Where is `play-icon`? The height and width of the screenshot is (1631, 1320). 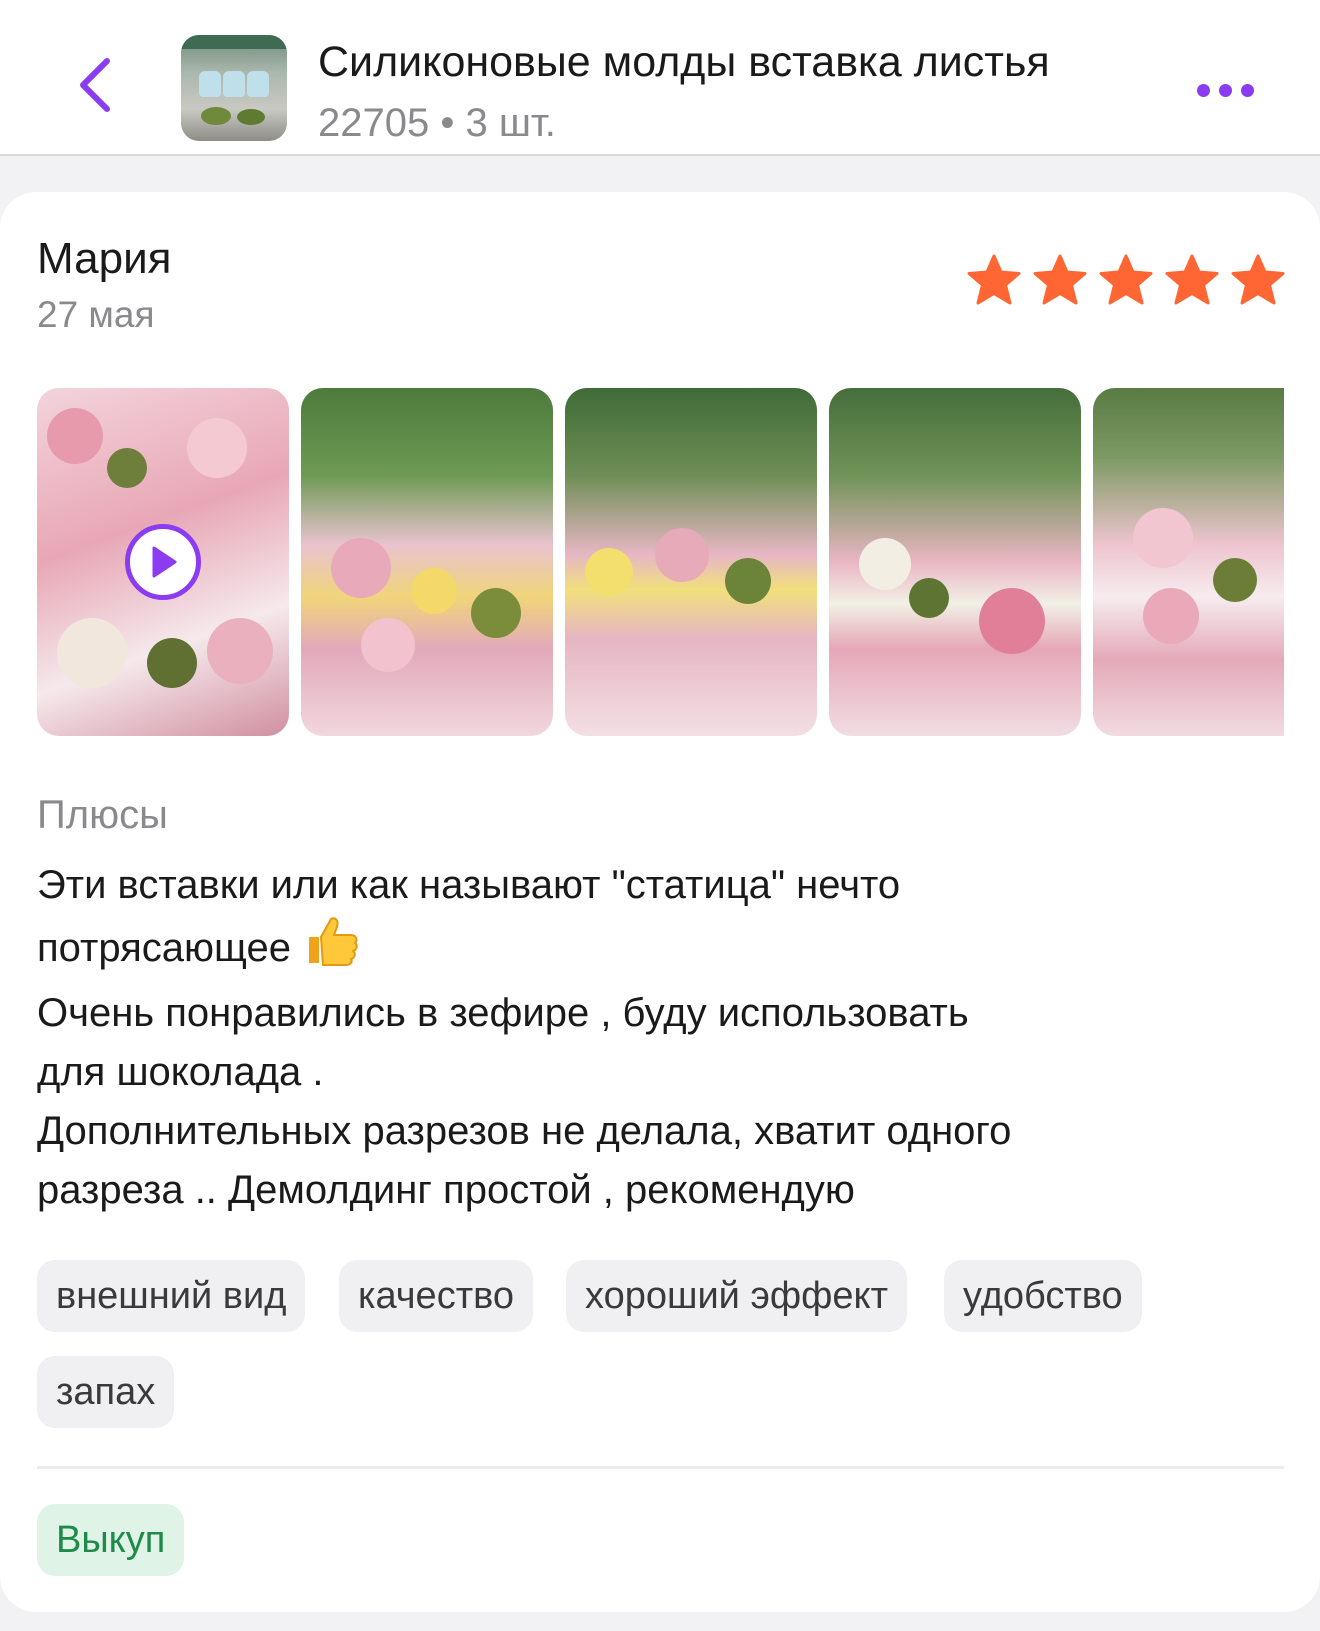
play-icon is located at coordinates (163, 562).